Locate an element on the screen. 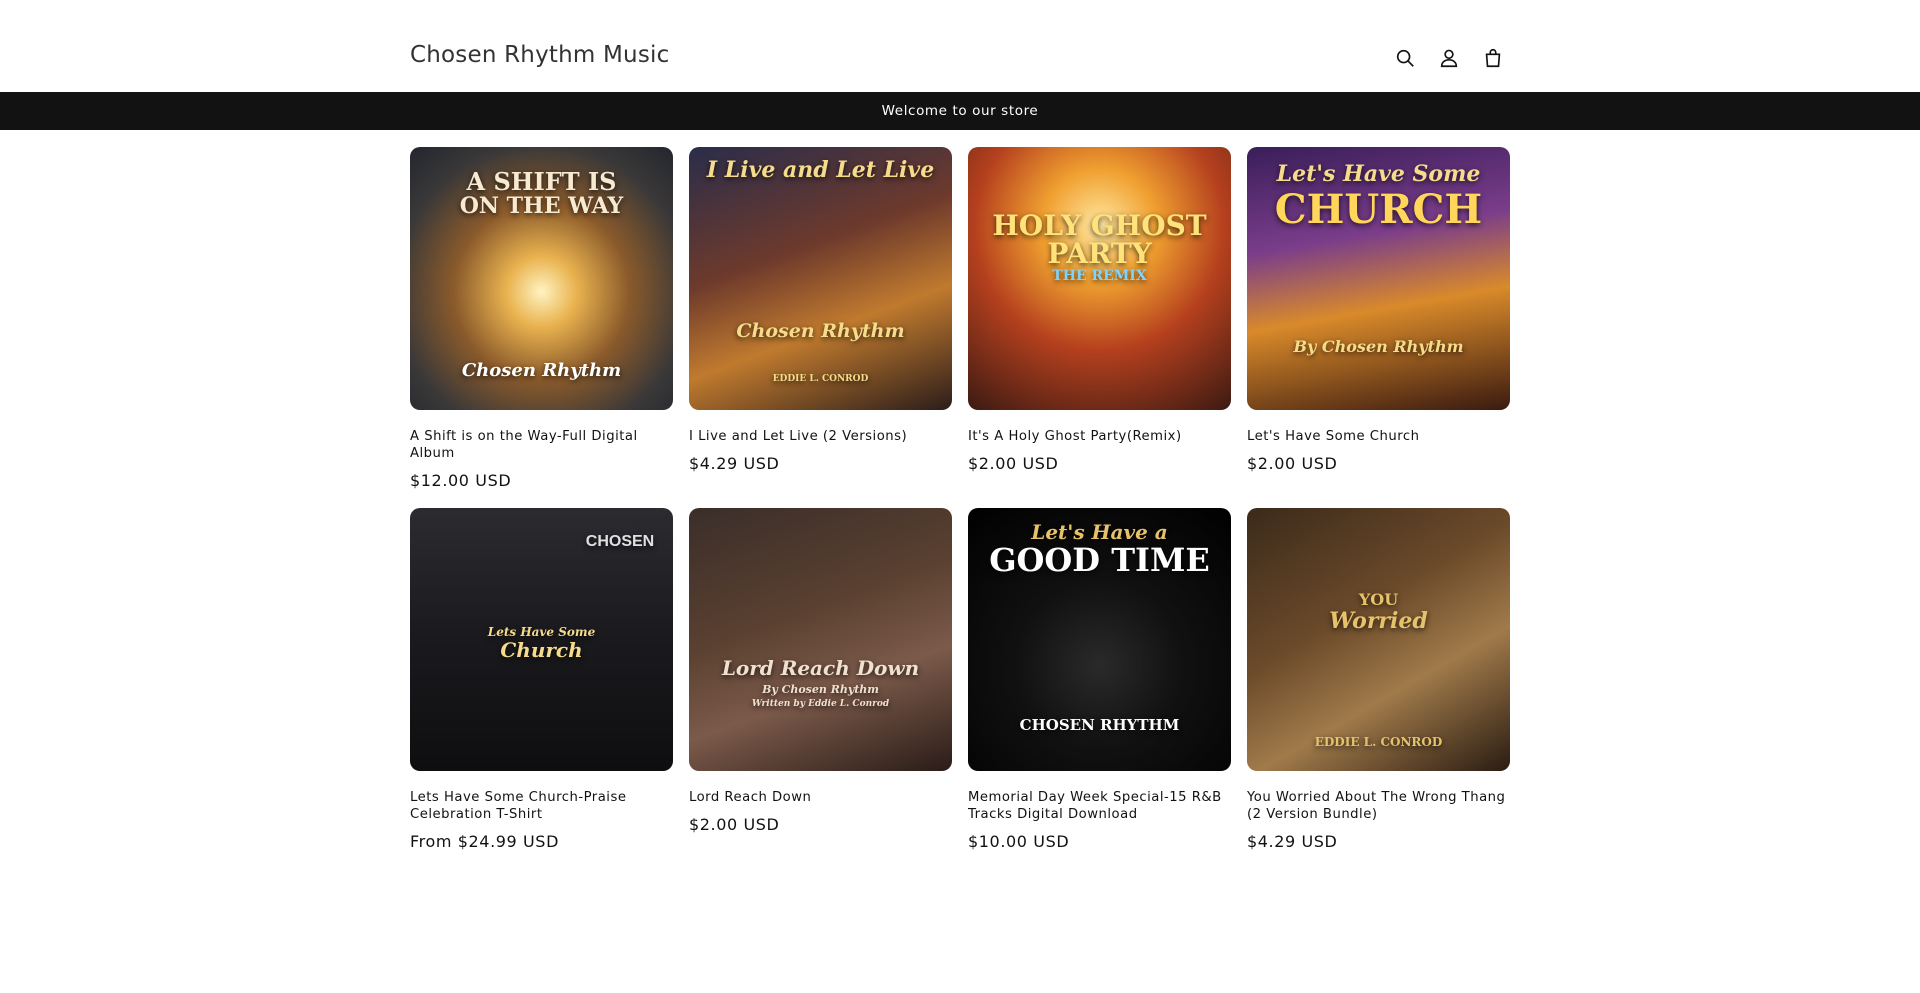 This screenshot has height=993, width=1920. art-title-3: THE REMIX is located at coordinates (1099, 276).